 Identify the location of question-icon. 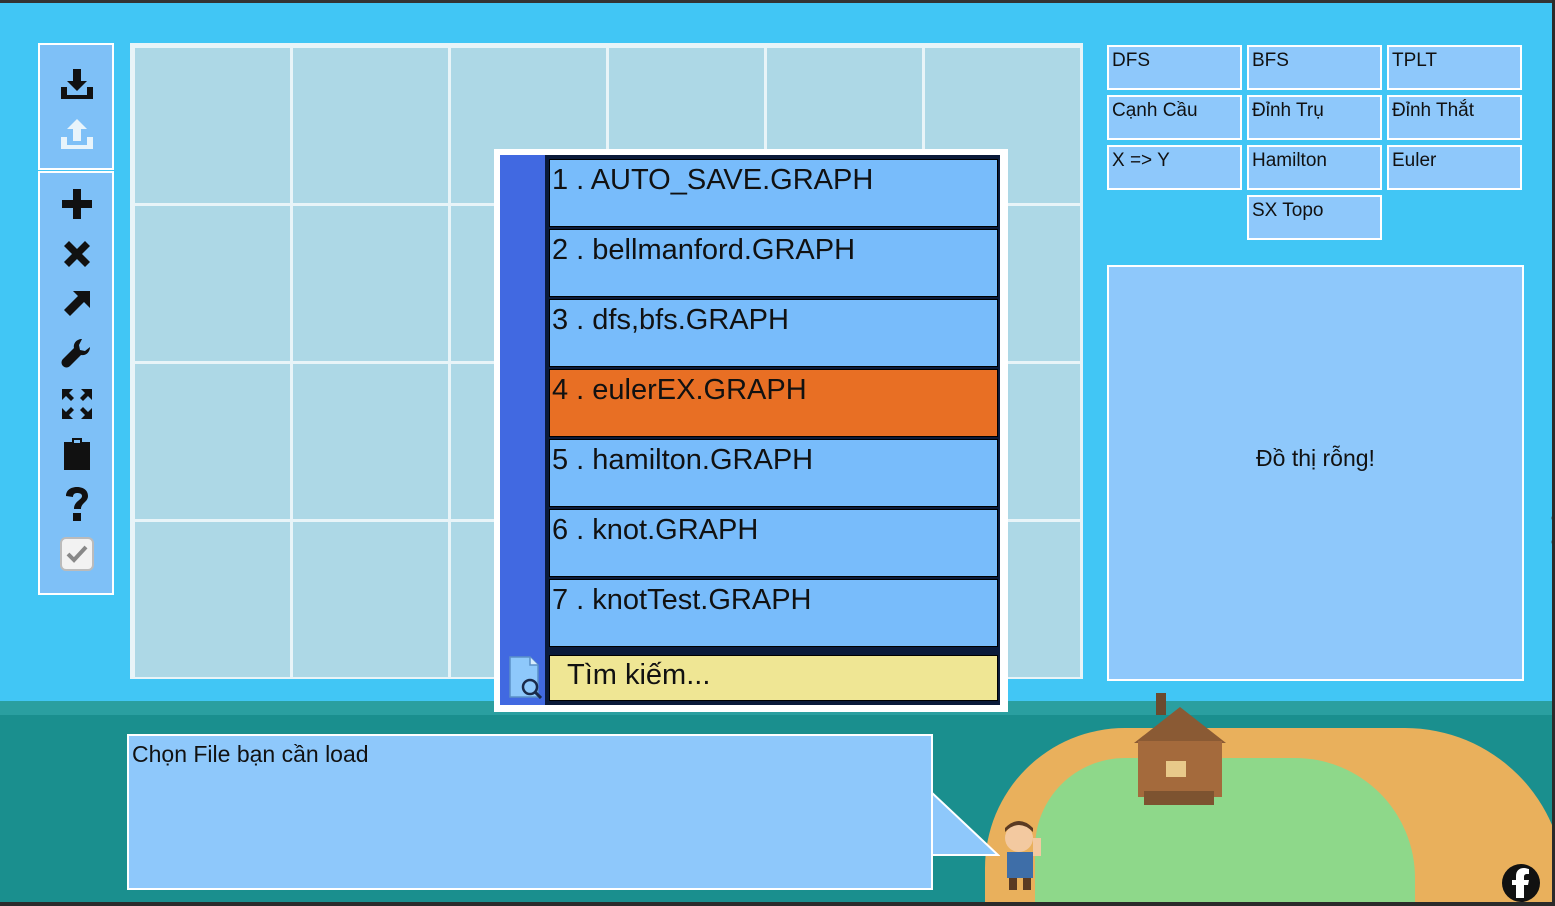
(77, 504).